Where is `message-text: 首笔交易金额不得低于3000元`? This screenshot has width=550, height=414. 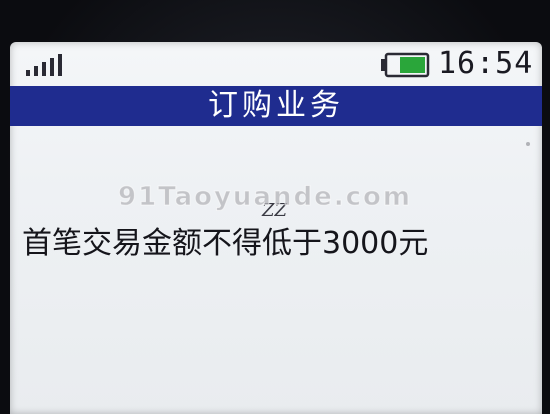 message-text: 首笔交易金额不得低于3000元 is located at coordinates (225, 243).